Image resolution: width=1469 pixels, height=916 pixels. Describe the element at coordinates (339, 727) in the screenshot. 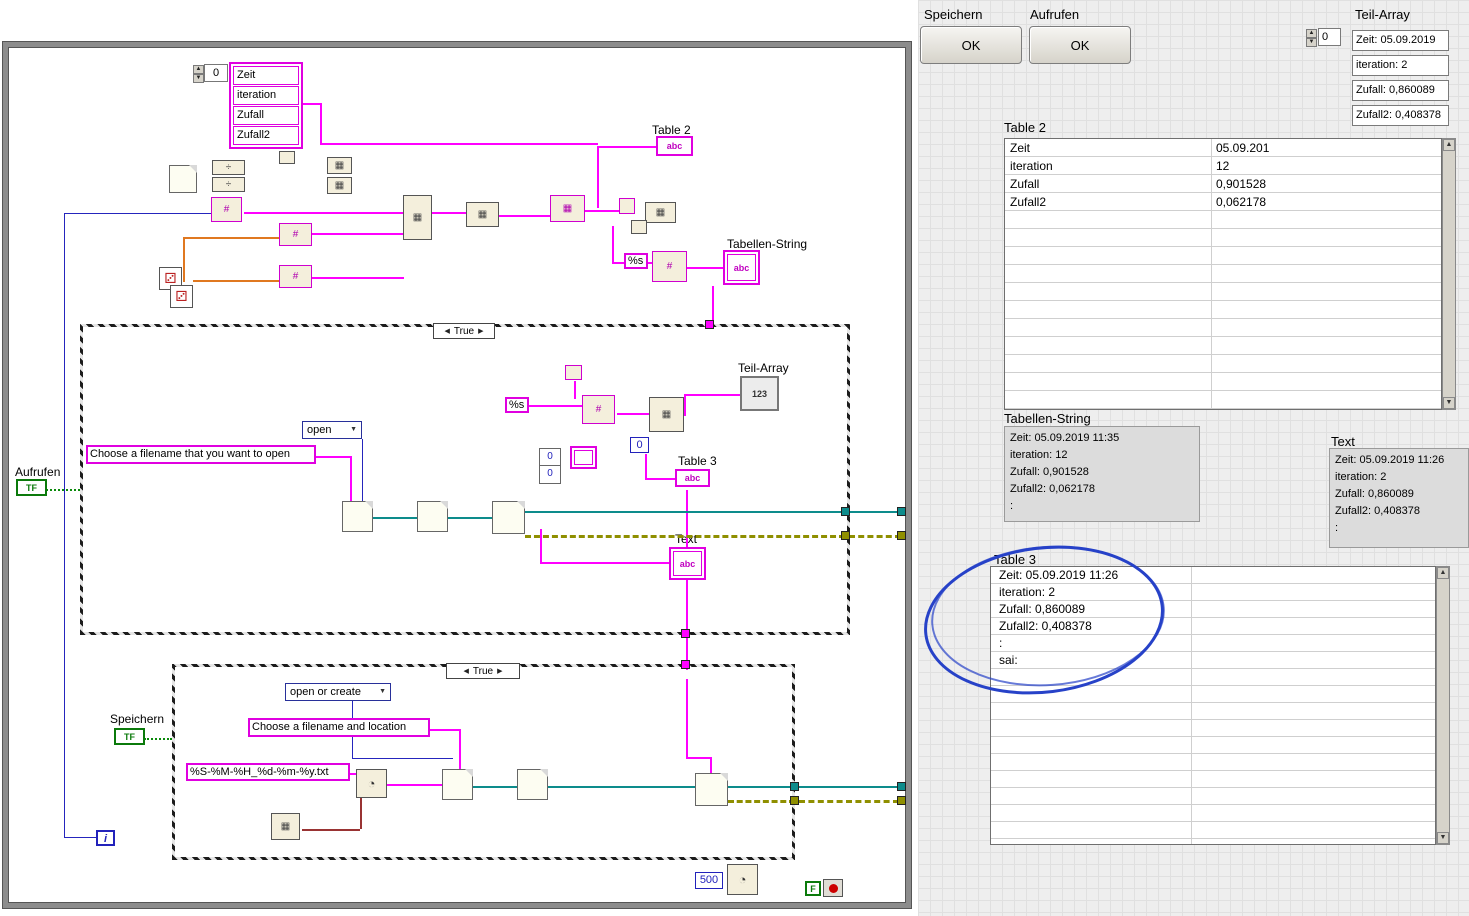

I see `save-prompt-constant: Choose a filename and location` at that location.